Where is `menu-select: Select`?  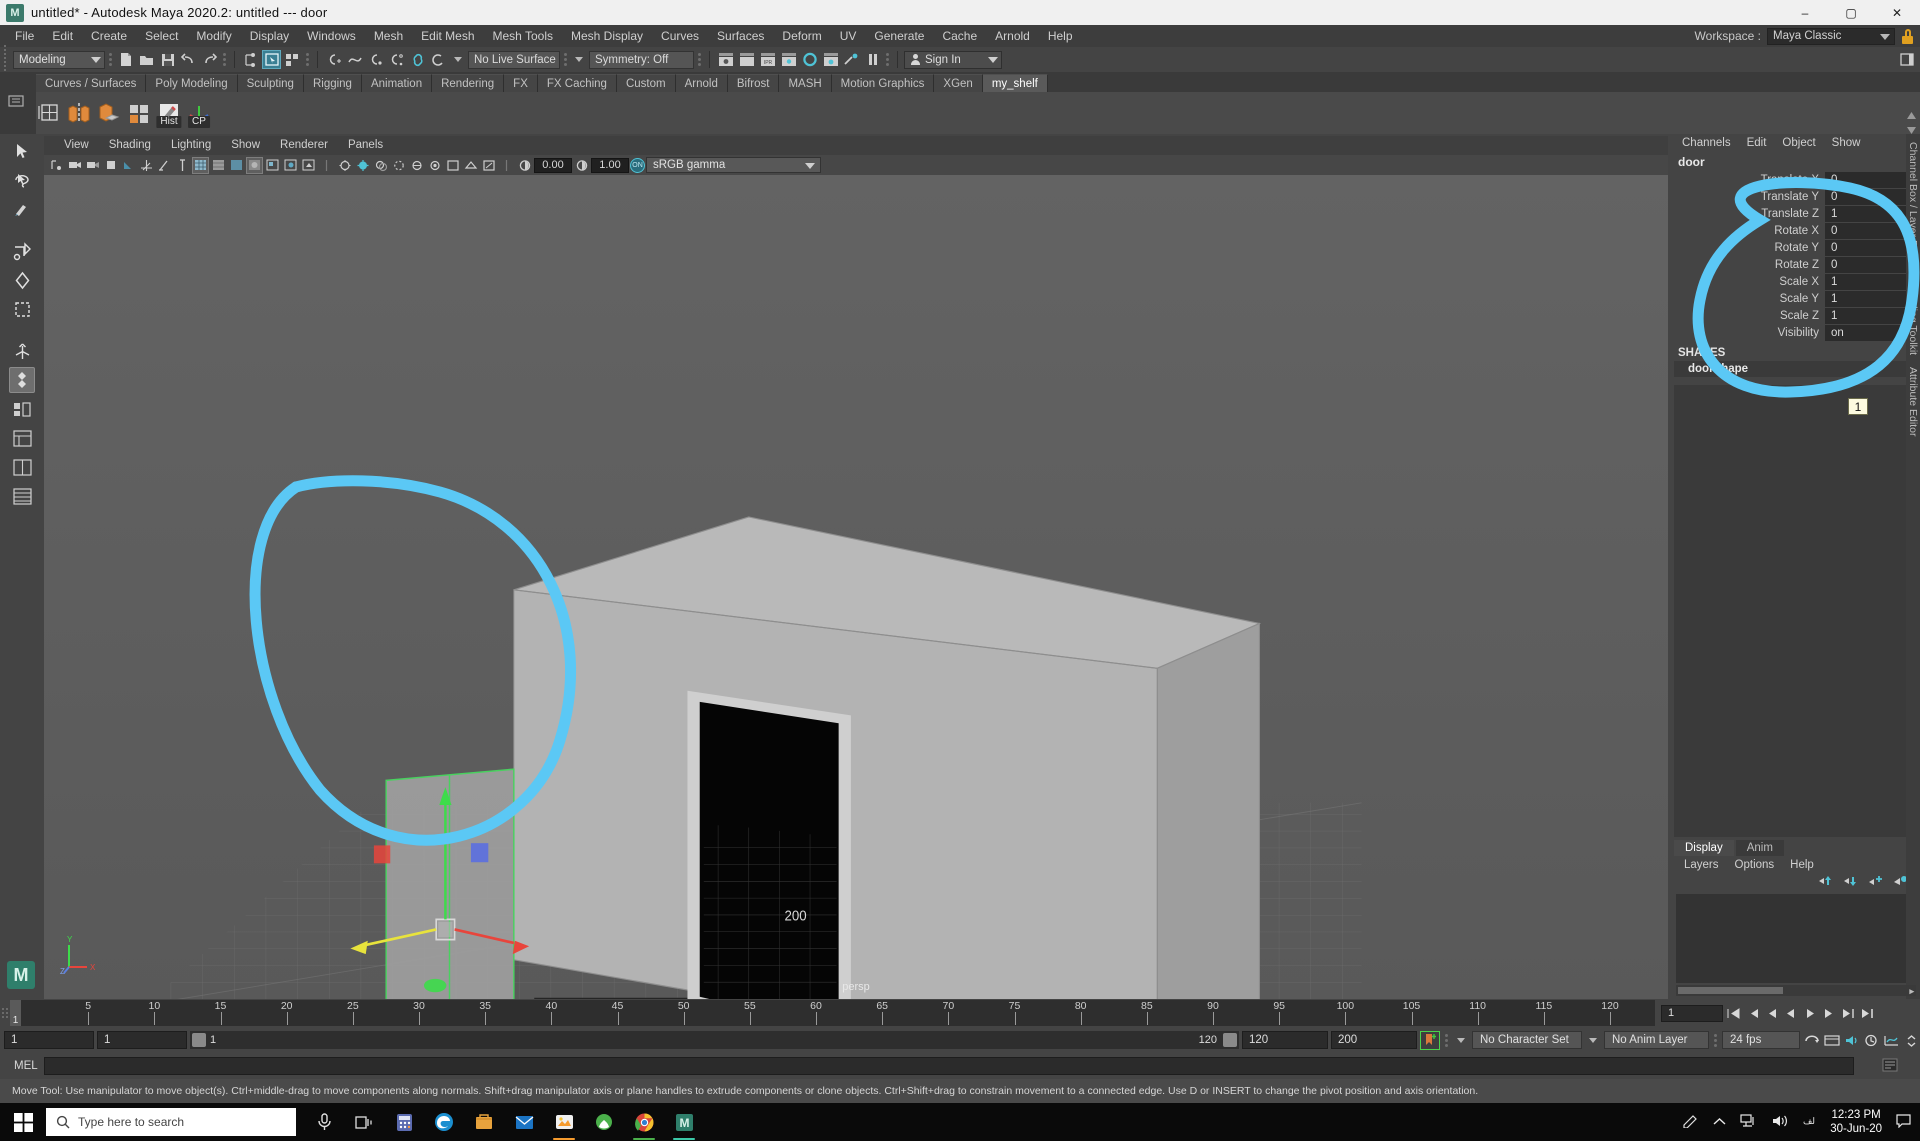 menu-select: Select is located at coordinates (161, 36).